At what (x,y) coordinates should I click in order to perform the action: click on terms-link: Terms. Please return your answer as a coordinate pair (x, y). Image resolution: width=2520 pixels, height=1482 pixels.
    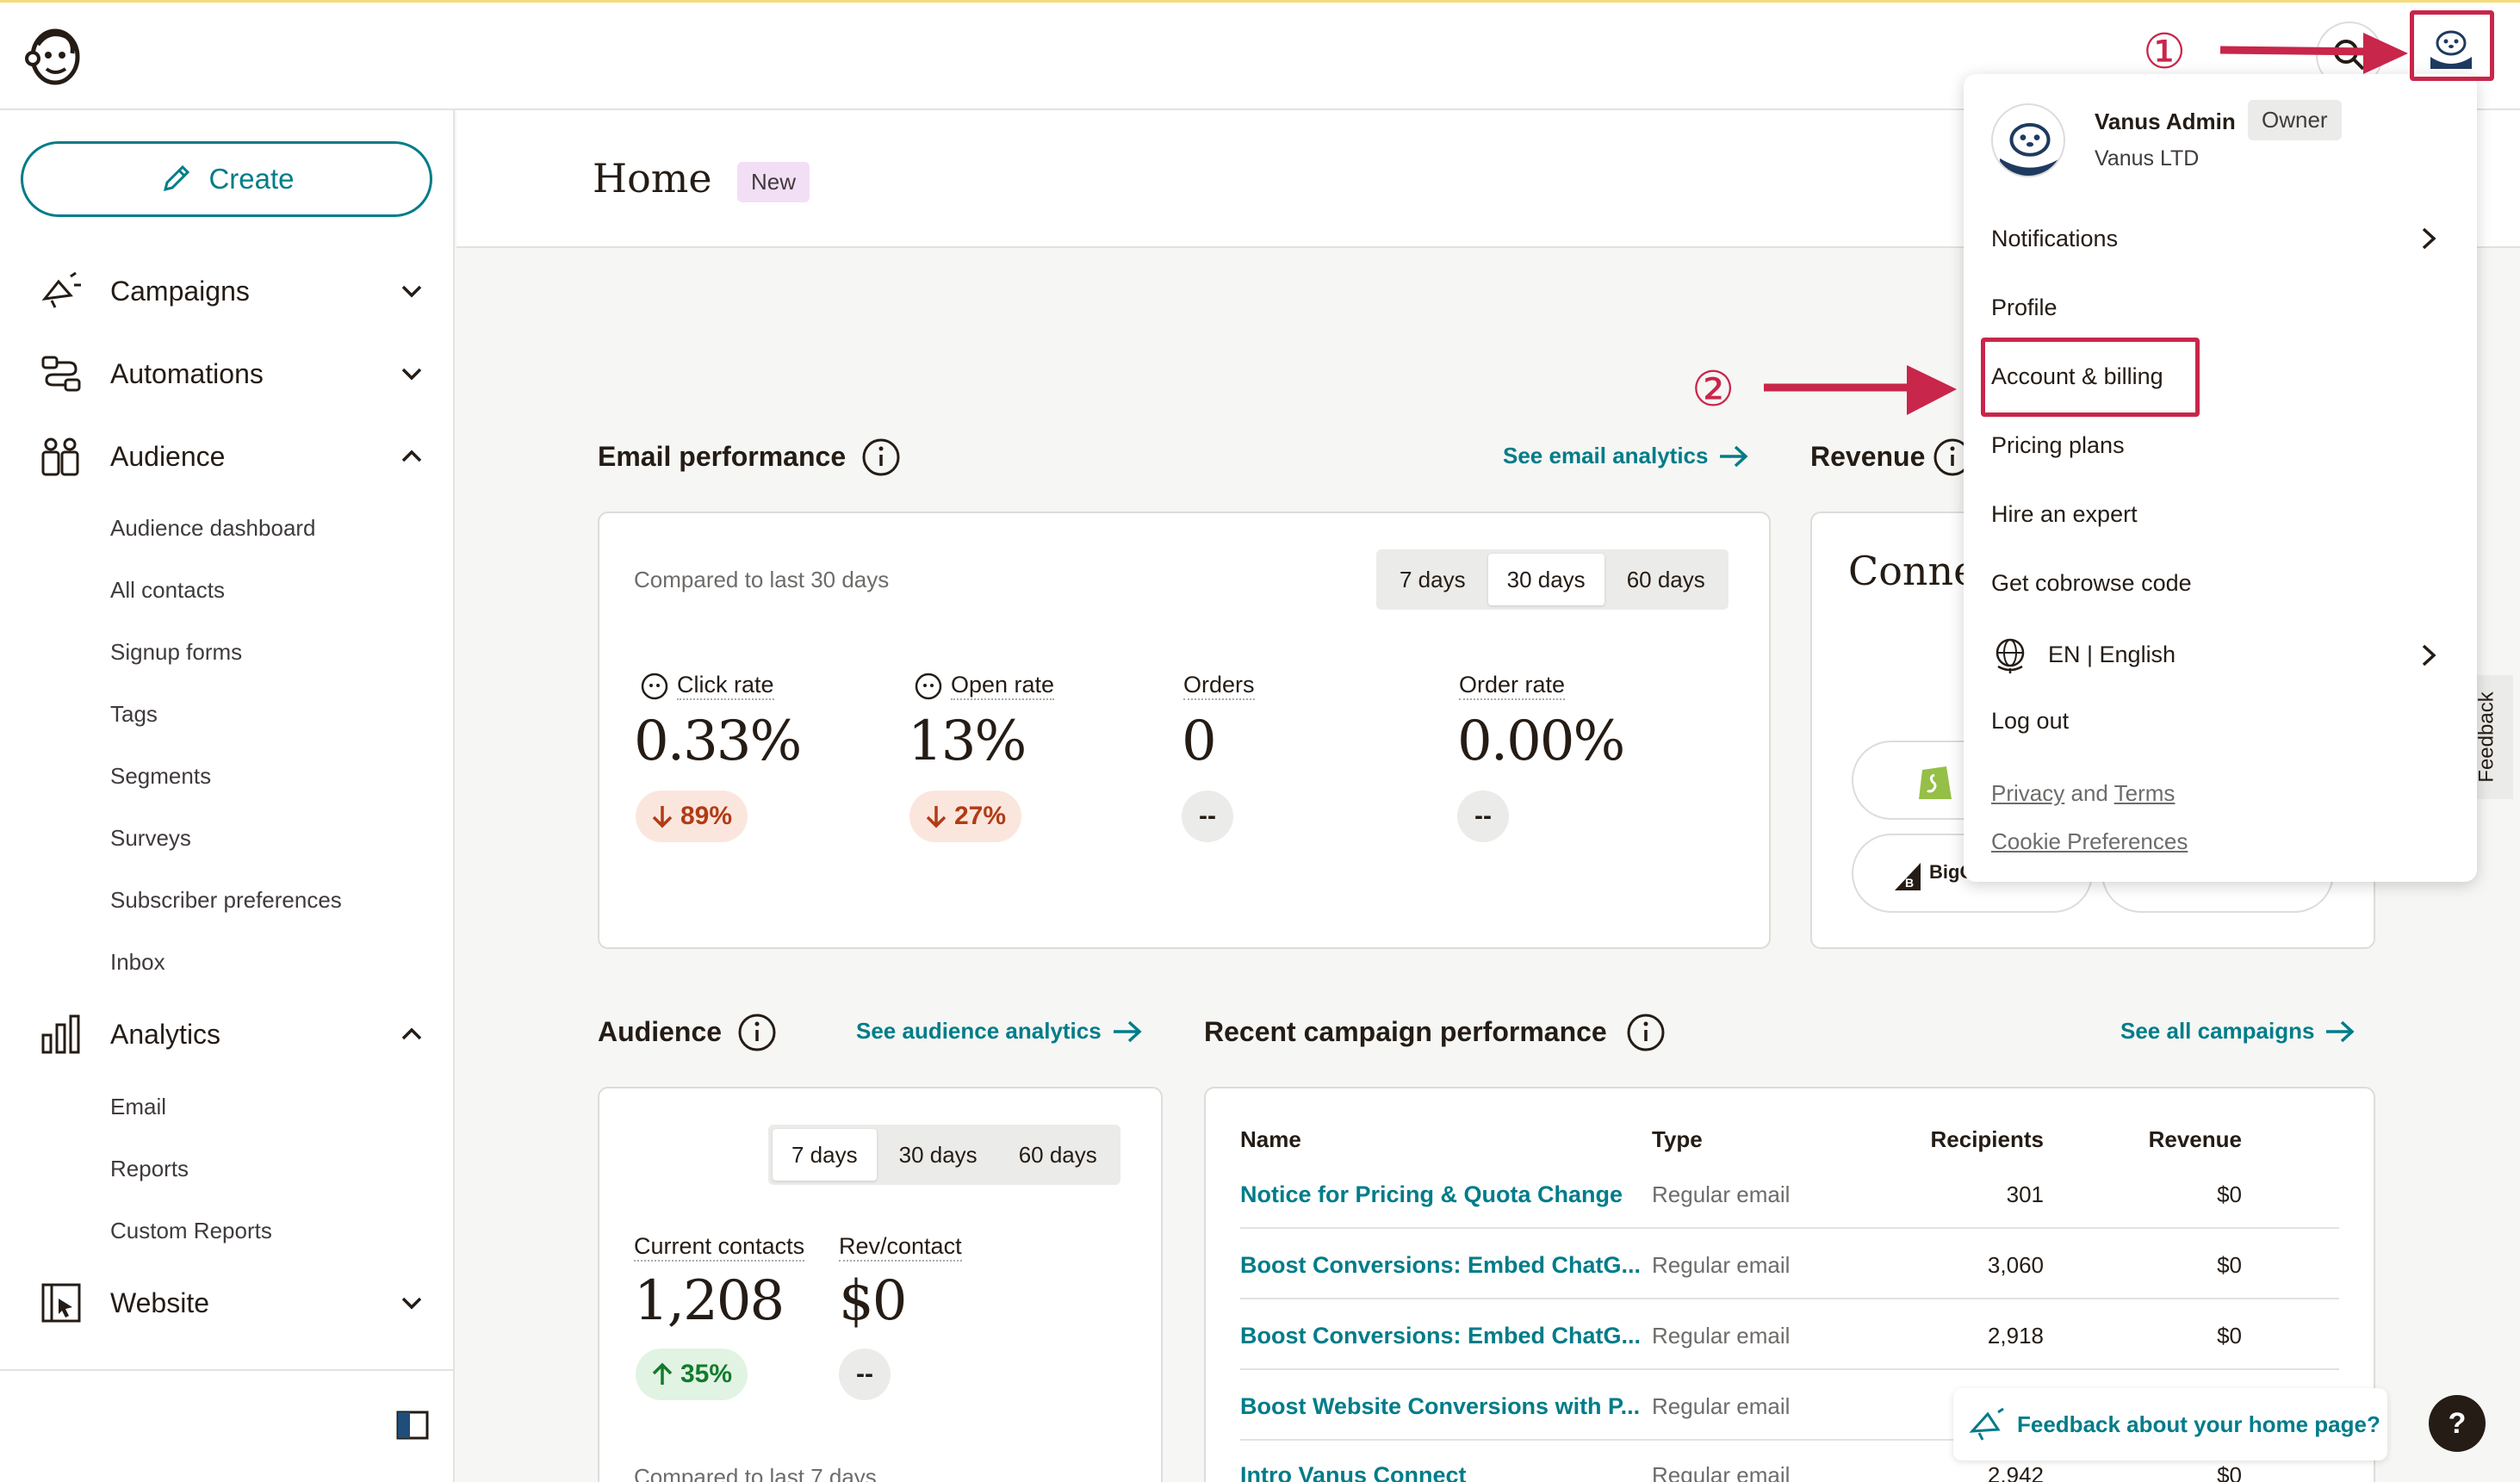
    Looking at the image, I should click on (2145, 793).